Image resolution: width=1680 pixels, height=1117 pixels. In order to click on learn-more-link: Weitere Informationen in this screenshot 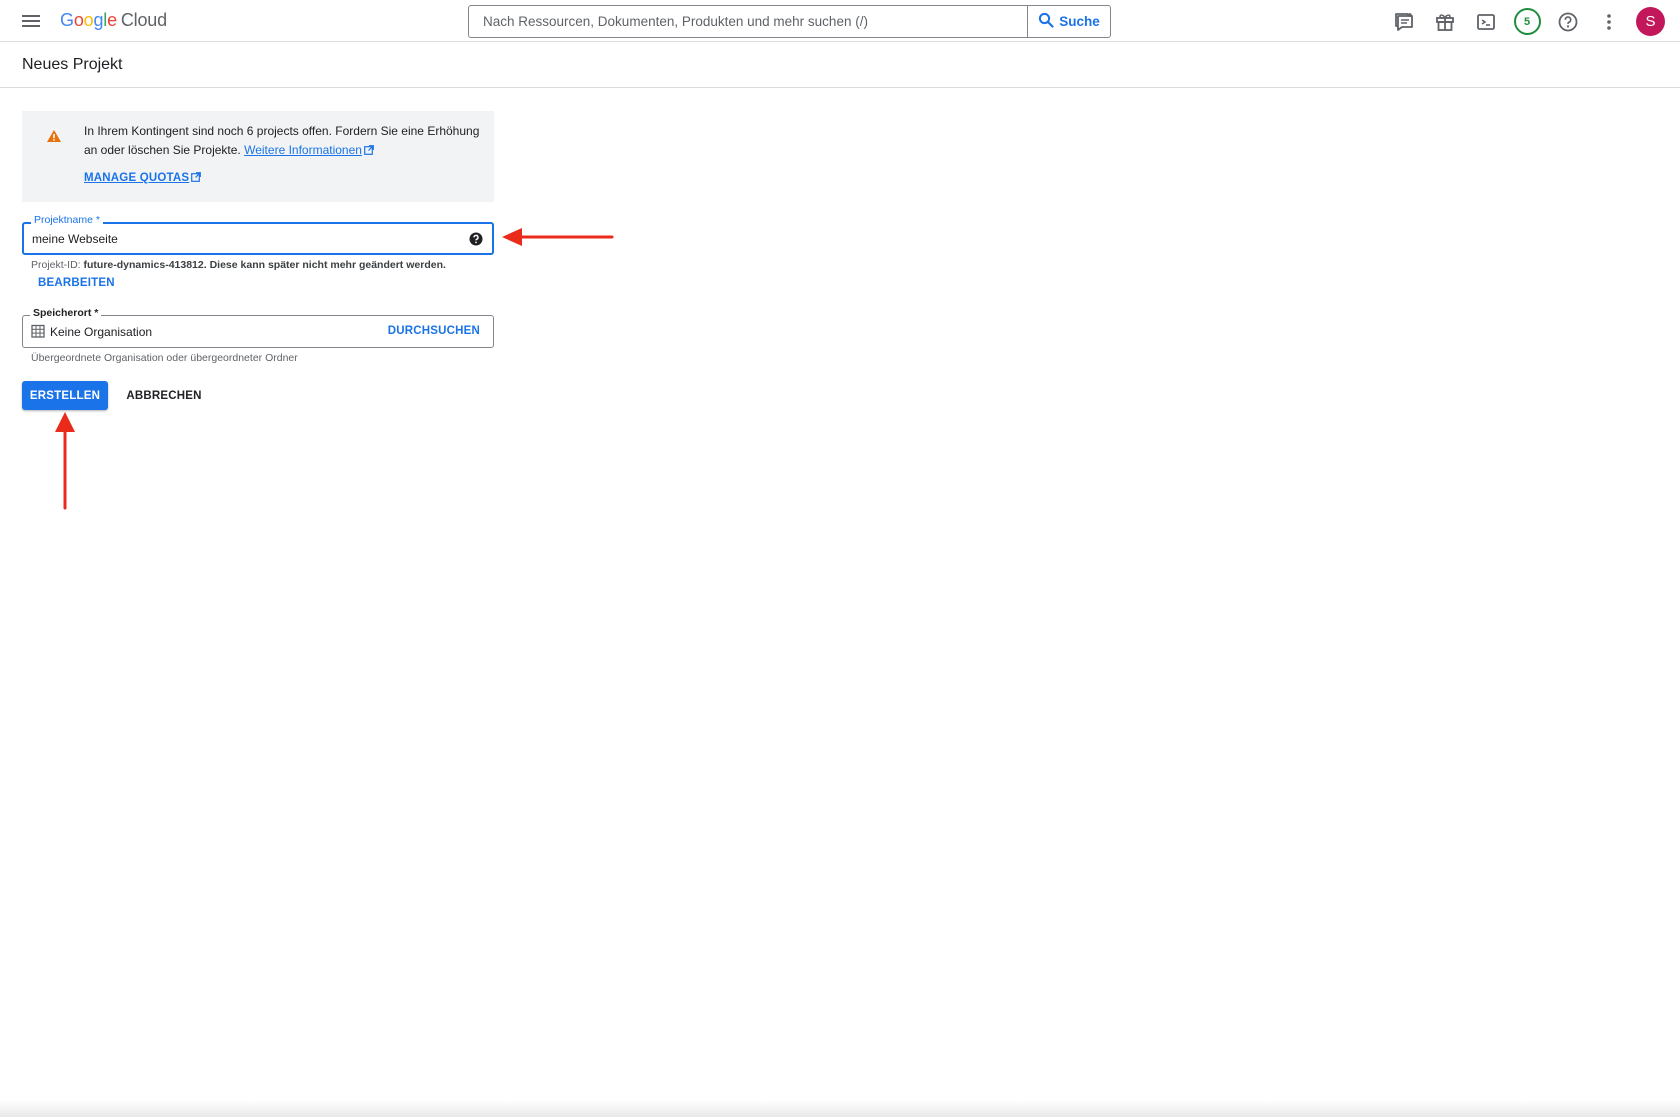, I will do `click(309, 150)`.